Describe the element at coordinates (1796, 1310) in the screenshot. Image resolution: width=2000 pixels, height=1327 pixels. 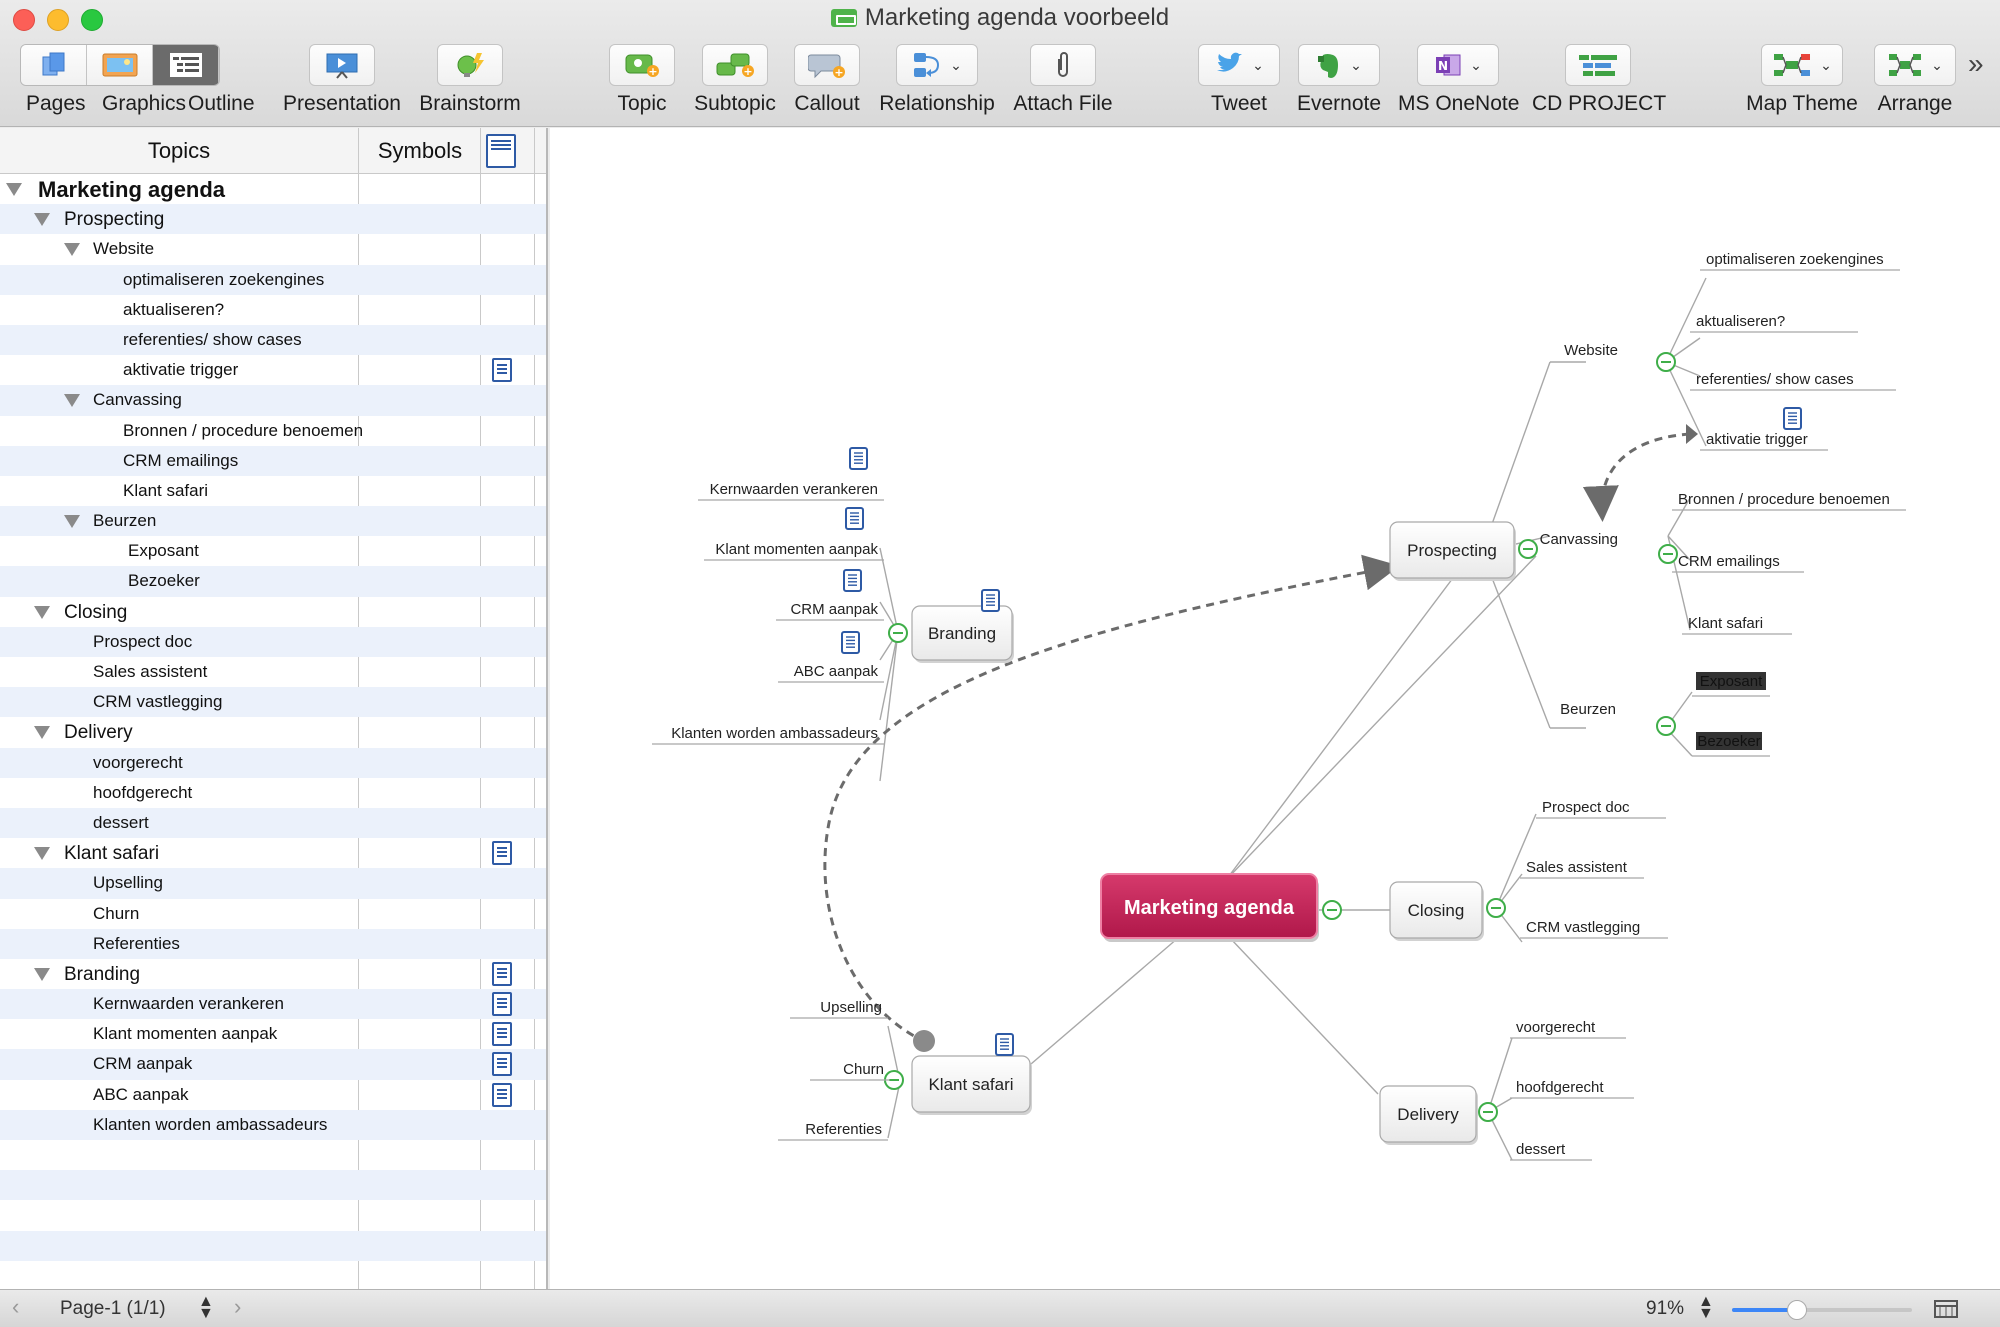
I see `zoom-slider-knob` at that location.